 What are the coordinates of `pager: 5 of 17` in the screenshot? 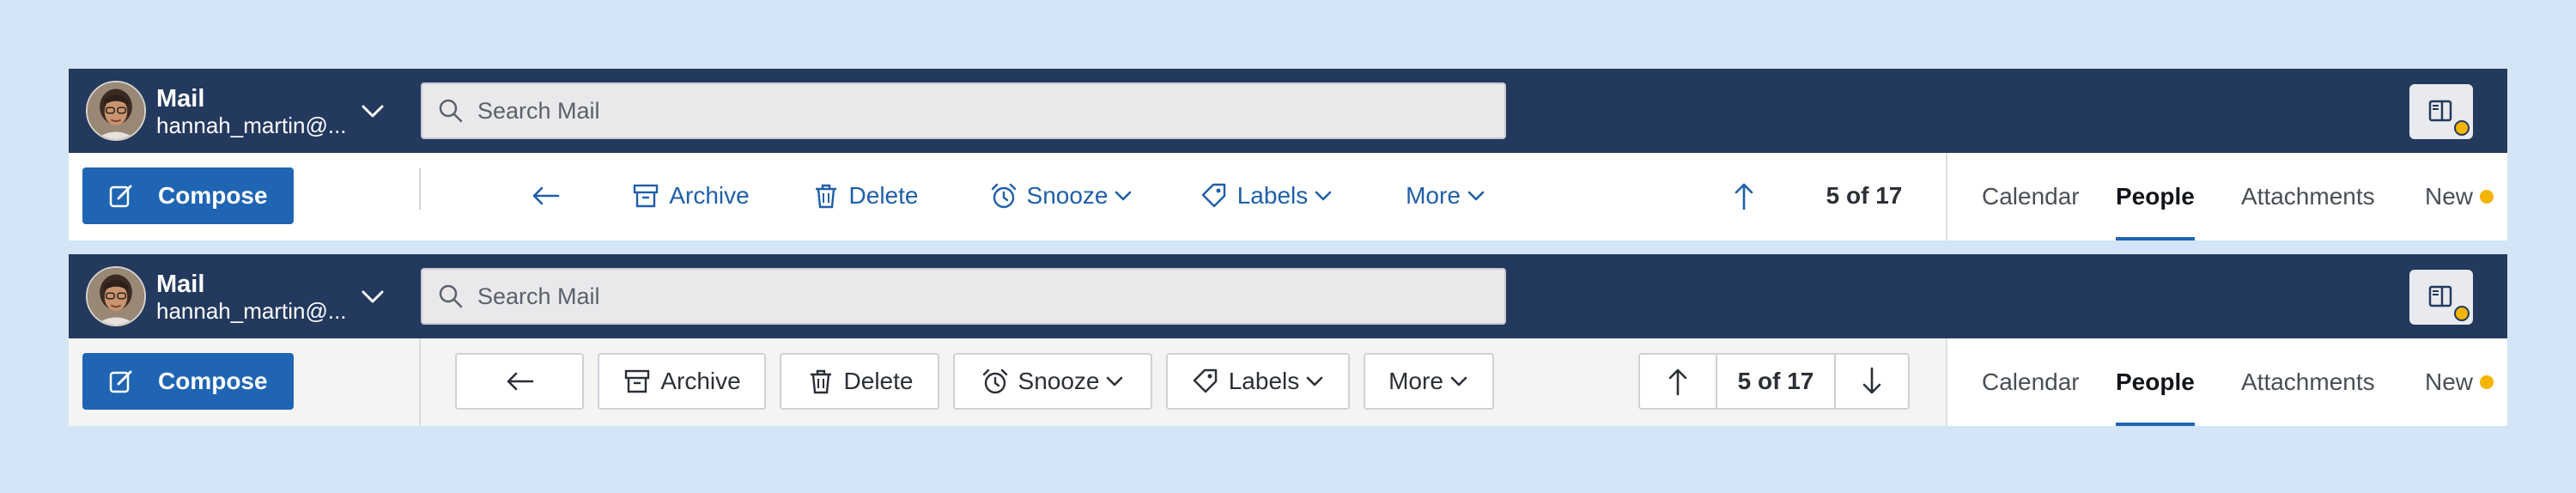 It's located at (1774, 382).